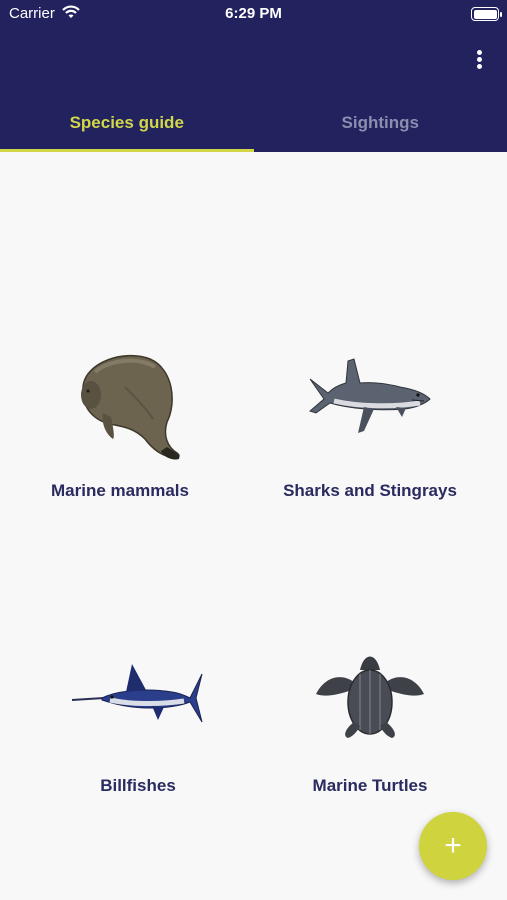 This screenshot has height=900, width=507. What do you see at coordinates (127, 123) in the screenshot?
I see `tab-species-guide: Species guide` at bounding box center [127, 123].